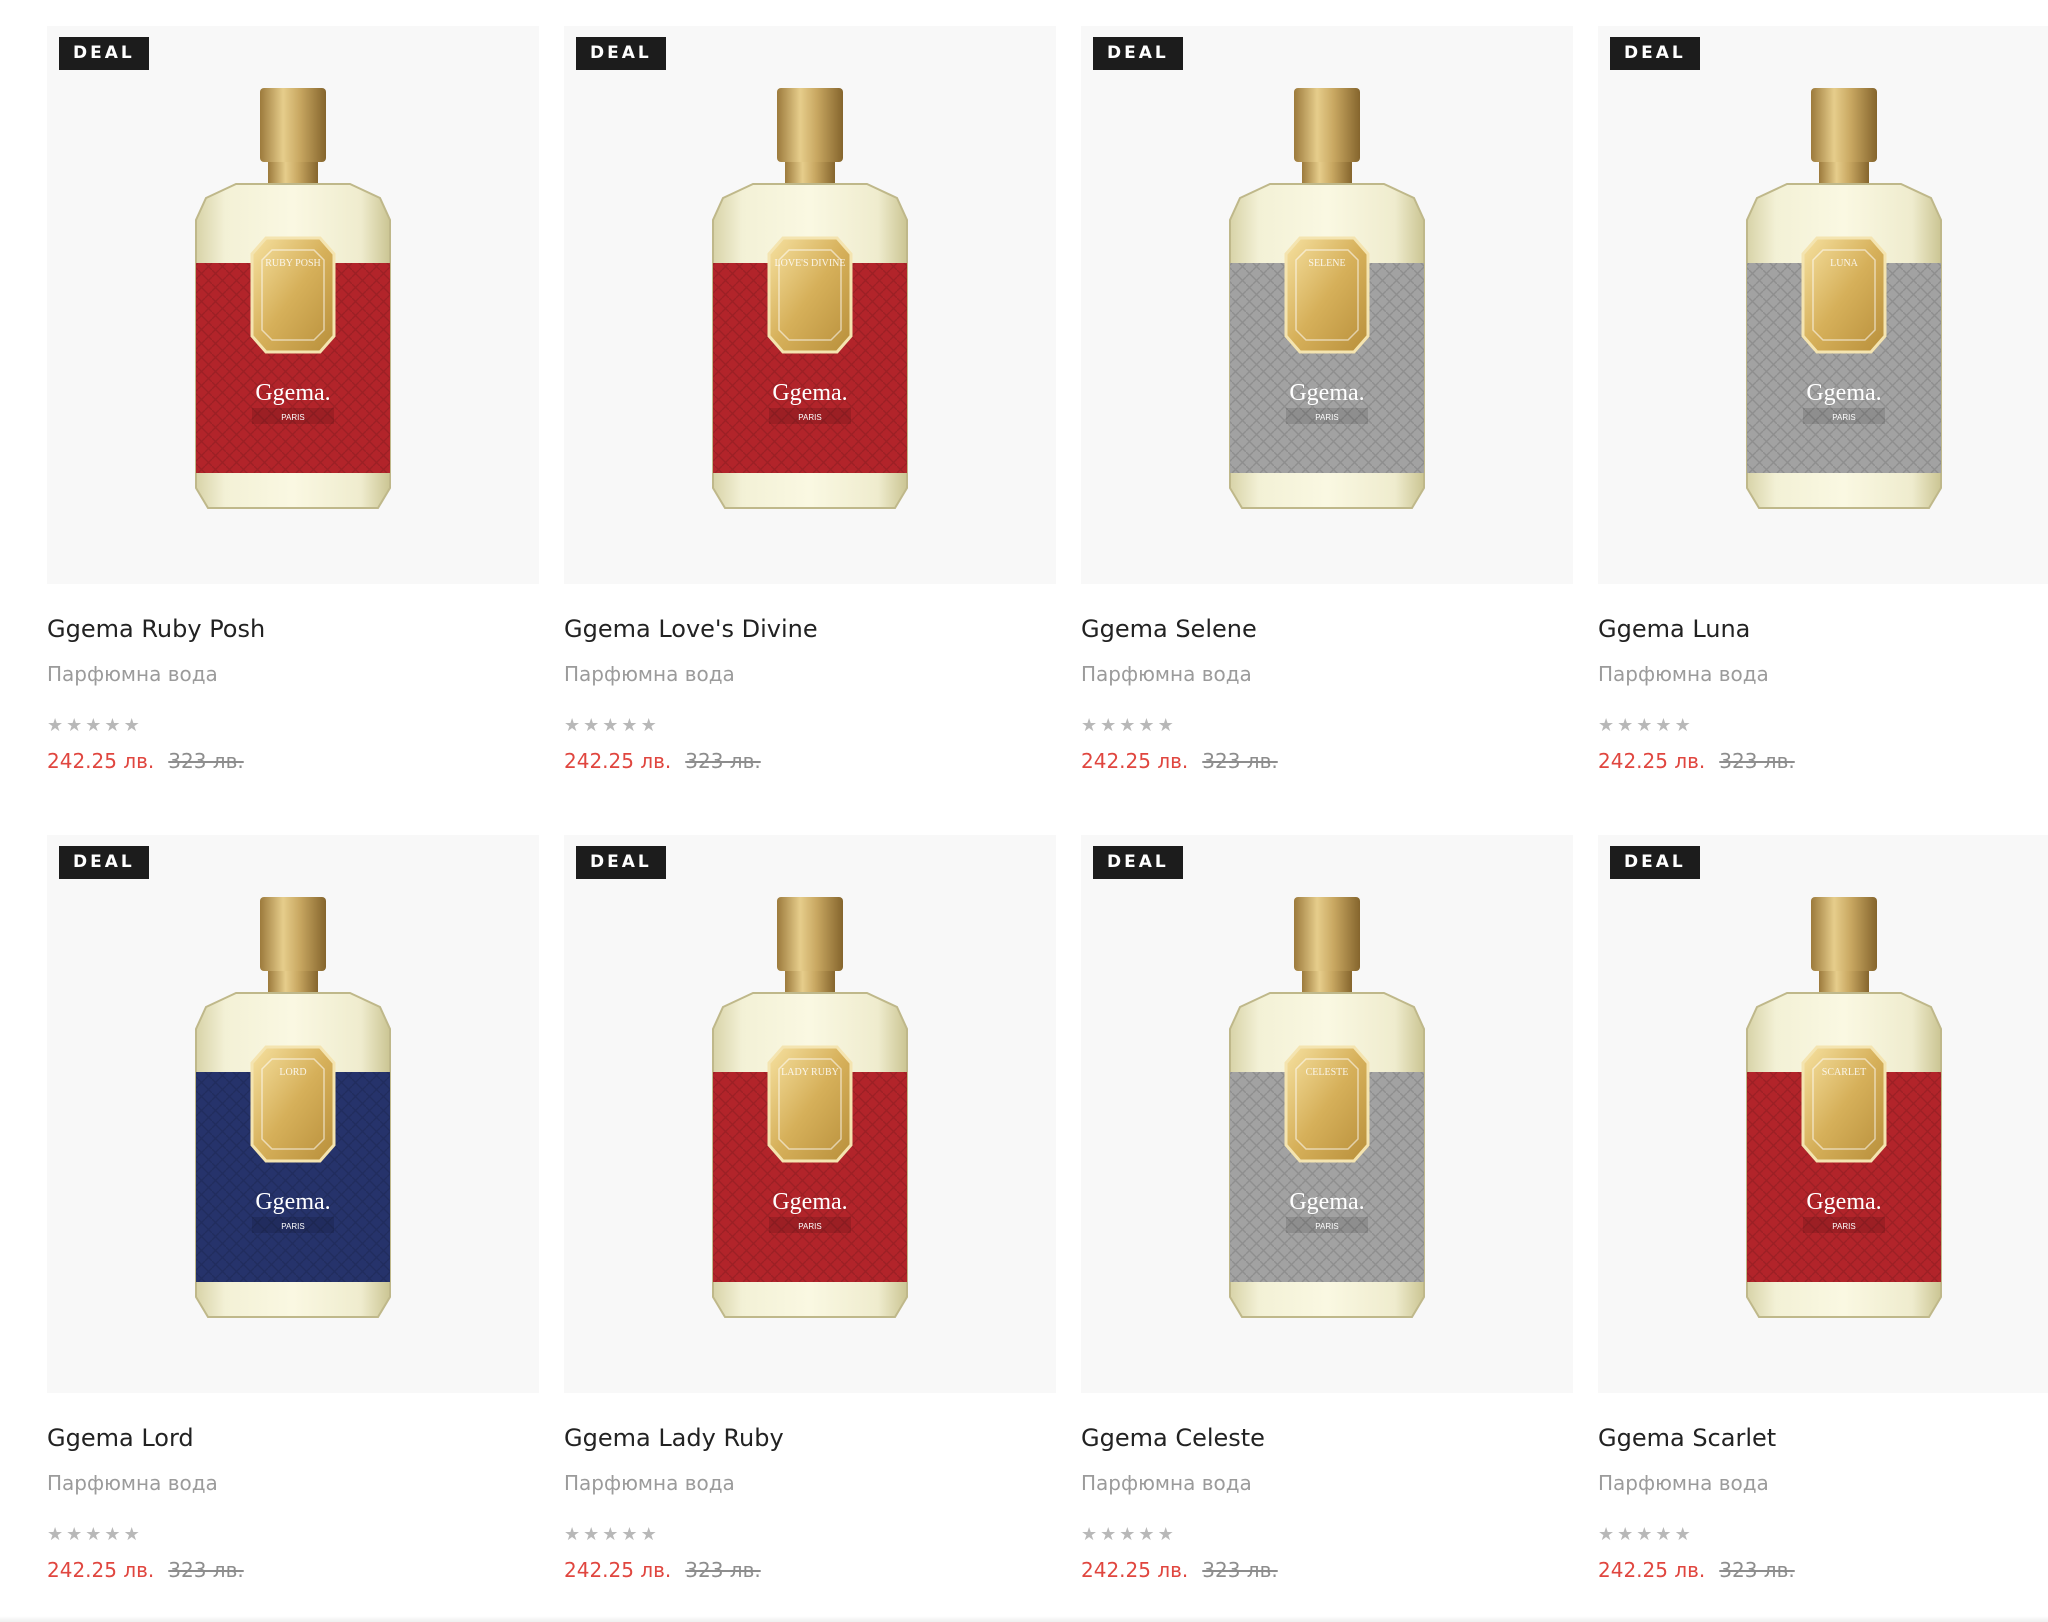  Describe the element at coordinates (1823, 1114) in the screenshot. I see `product-image-area: DEAL SCARLET Ggema. PARIS` at that location.